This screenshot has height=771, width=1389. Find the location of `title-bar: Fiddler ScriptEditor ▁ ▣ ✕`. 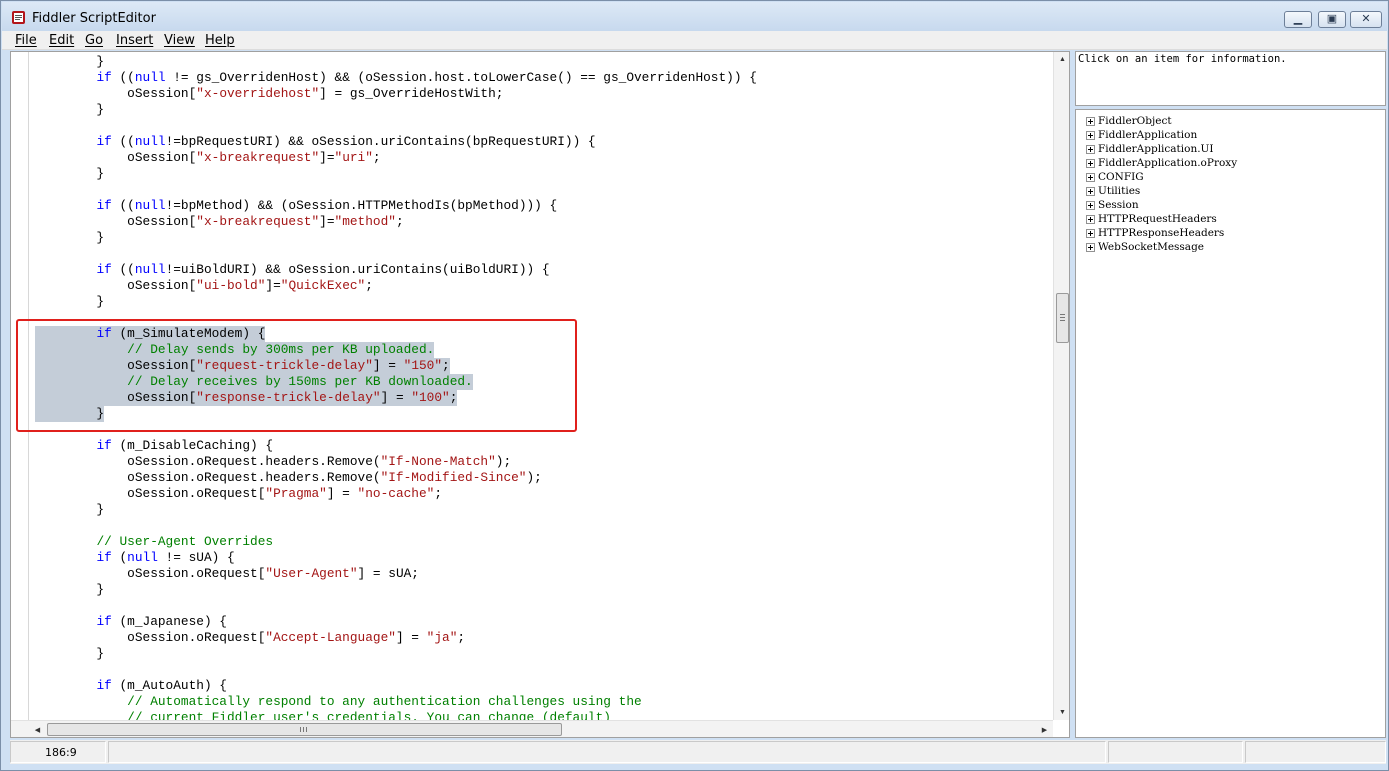

title-bar: Fiddler ScriptEditor ▁ ▣ ✕ is located at coordinates (694, 16).